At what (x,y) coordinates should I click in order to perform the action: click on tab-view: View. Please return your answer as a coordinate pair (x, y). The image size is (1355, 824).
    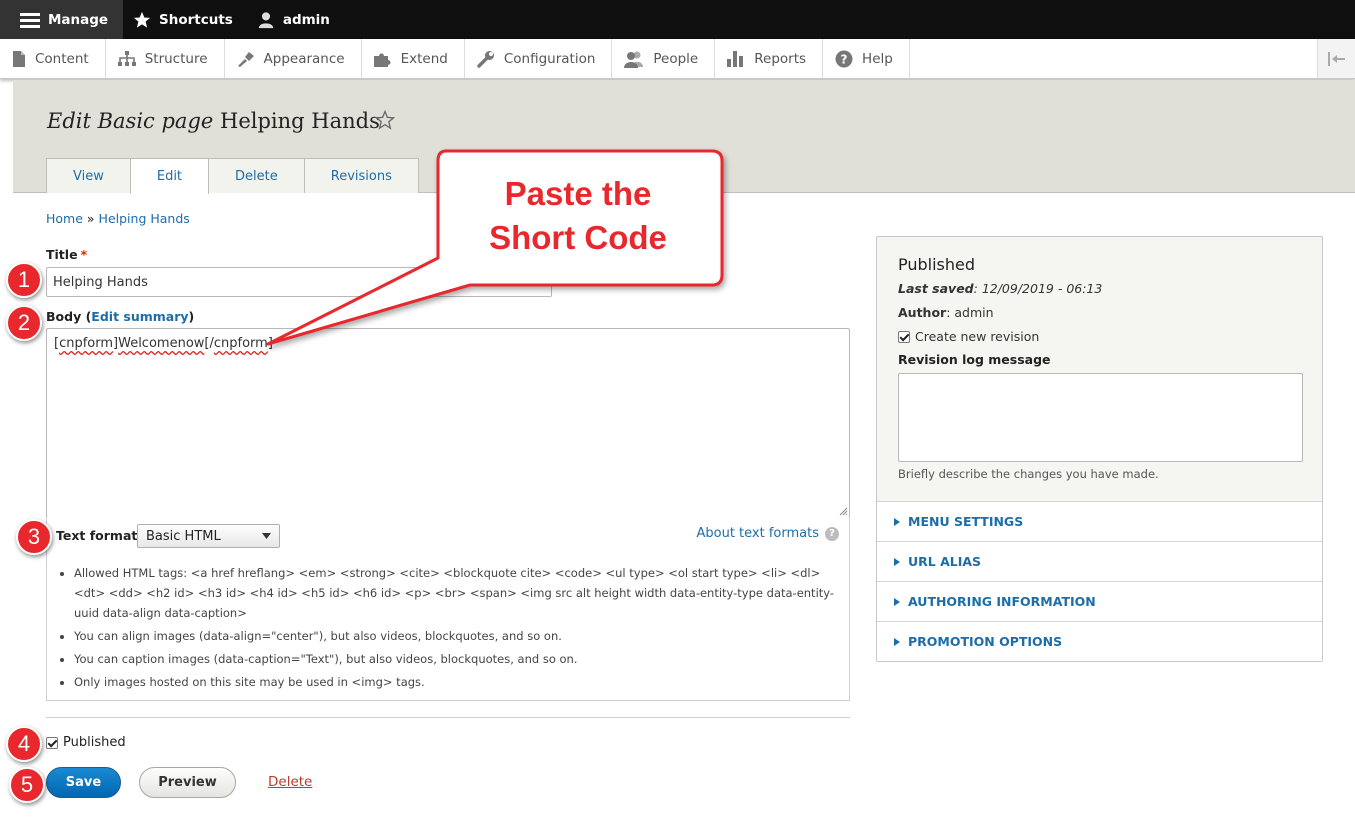
    Looking at the image, I should click on (88, 175).